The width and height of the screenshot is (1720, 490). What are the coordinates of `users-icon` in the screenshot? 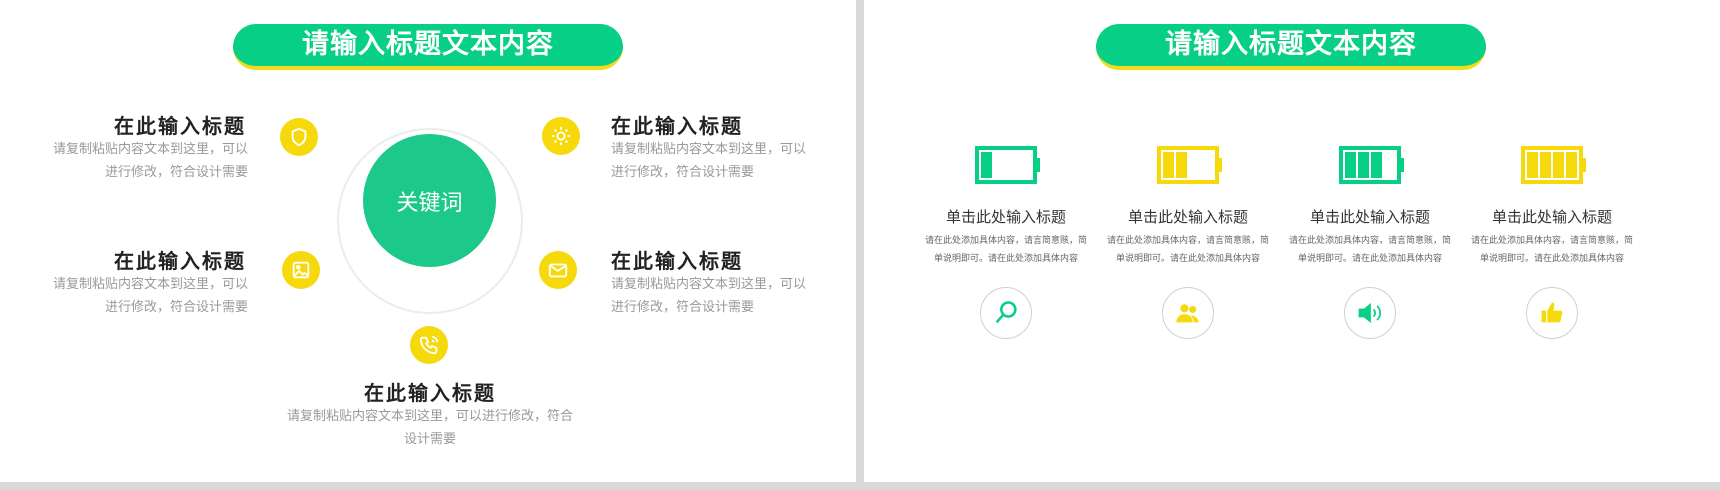 It's located at (1188, 313).